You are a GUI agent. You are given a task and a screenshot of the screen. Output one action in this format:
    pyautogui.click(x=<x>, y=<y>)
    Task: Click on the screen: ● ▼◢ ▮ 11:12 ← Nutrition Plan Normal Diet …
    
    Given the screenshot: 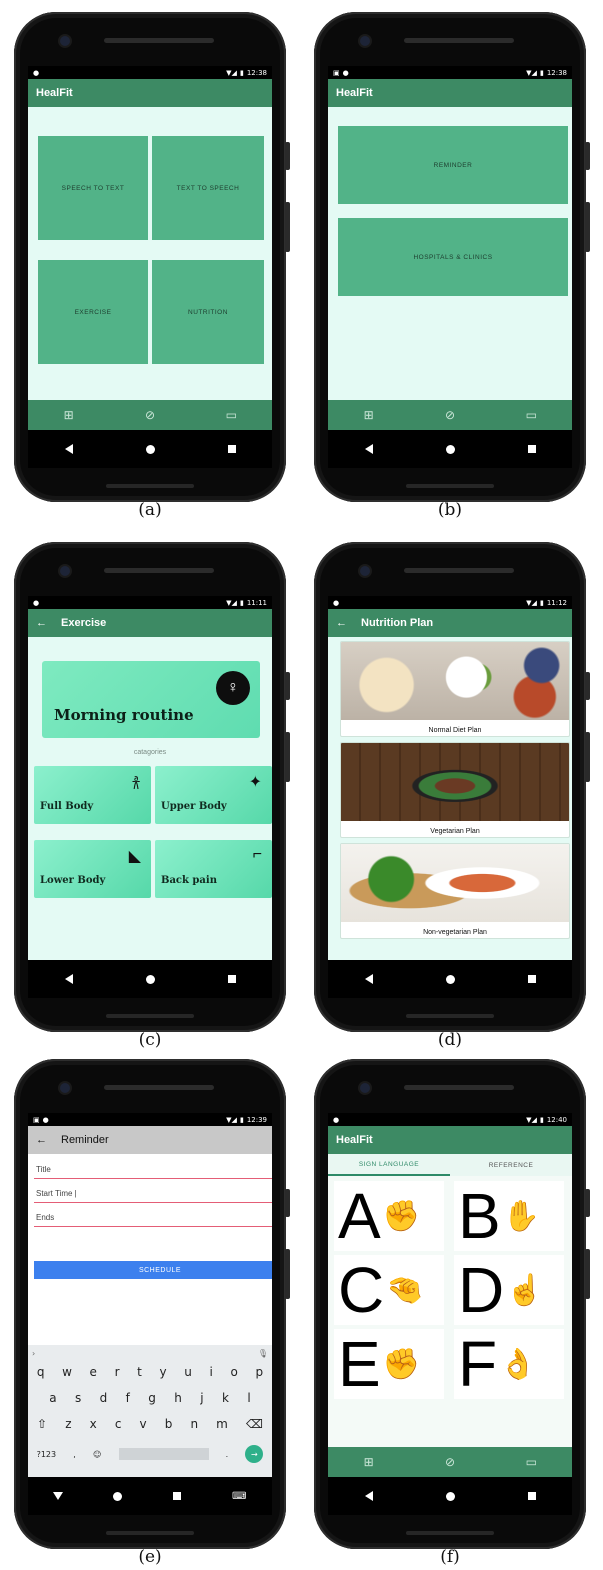 What is the action you would take?
    pyautogui.click(x=450, y=797)
    